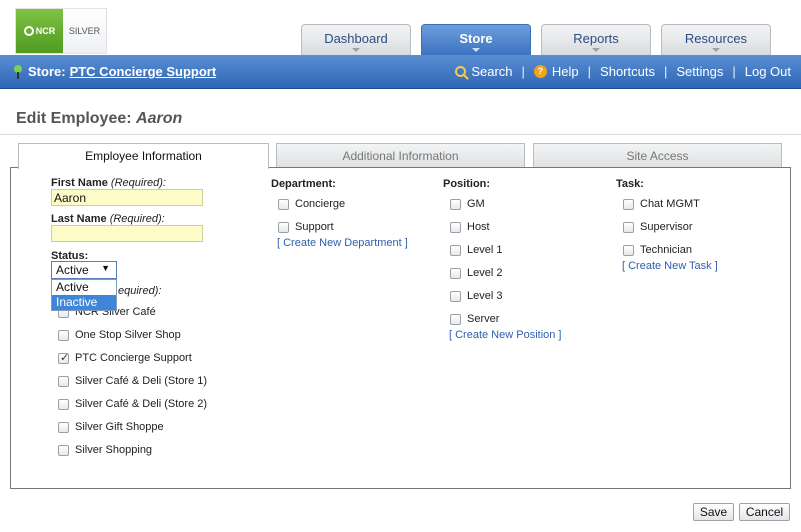 This screenshot has width=801, height=532. What do you see at coordinates (470, 227) in the screenshot?
I see `position-checkbox-host: Host` at bounding box center [470, 227].